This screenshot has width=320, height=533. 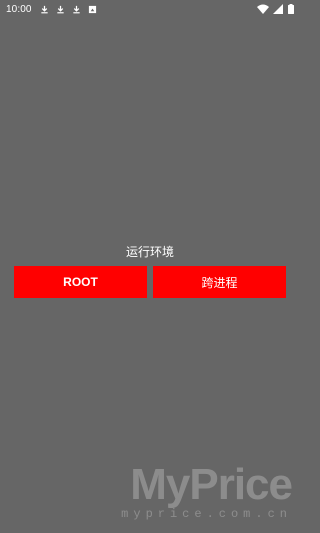 What do you see at coordinates (93, 9) in the screenshot?
I see `screenshot-icon` at bounding box center [93, 9].